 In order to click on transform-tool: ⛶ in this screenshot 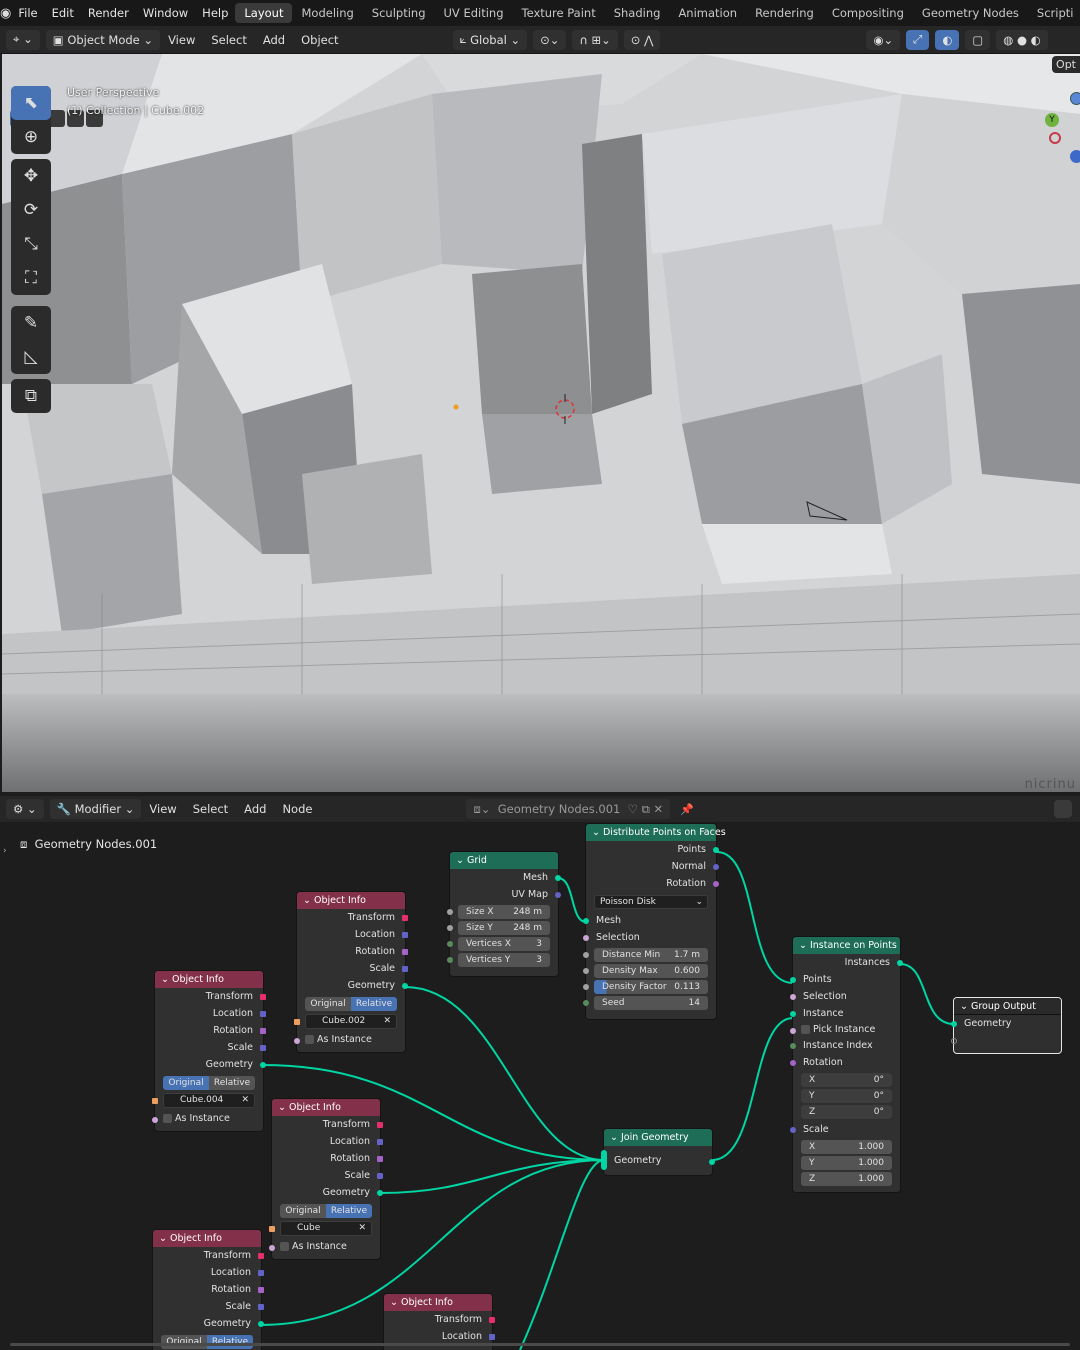, I will do `click(31, 278)`.